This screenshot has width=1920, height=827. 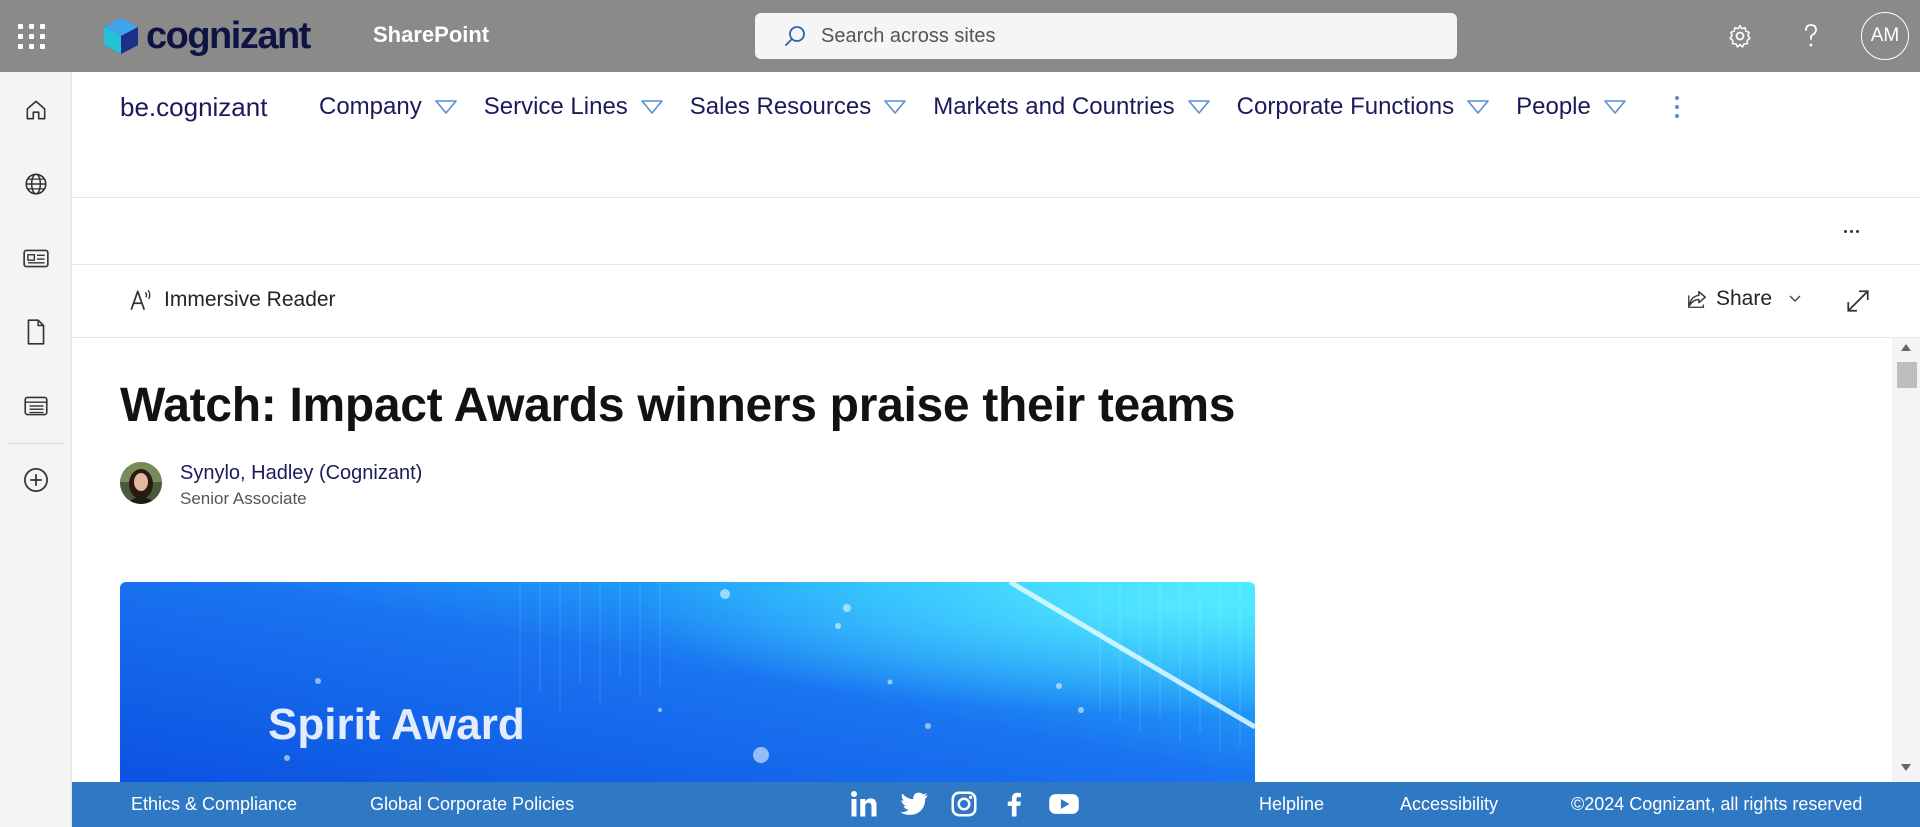 I want to click on footer-link-accessibility: Accessibility, so click(x=1449, y=804).